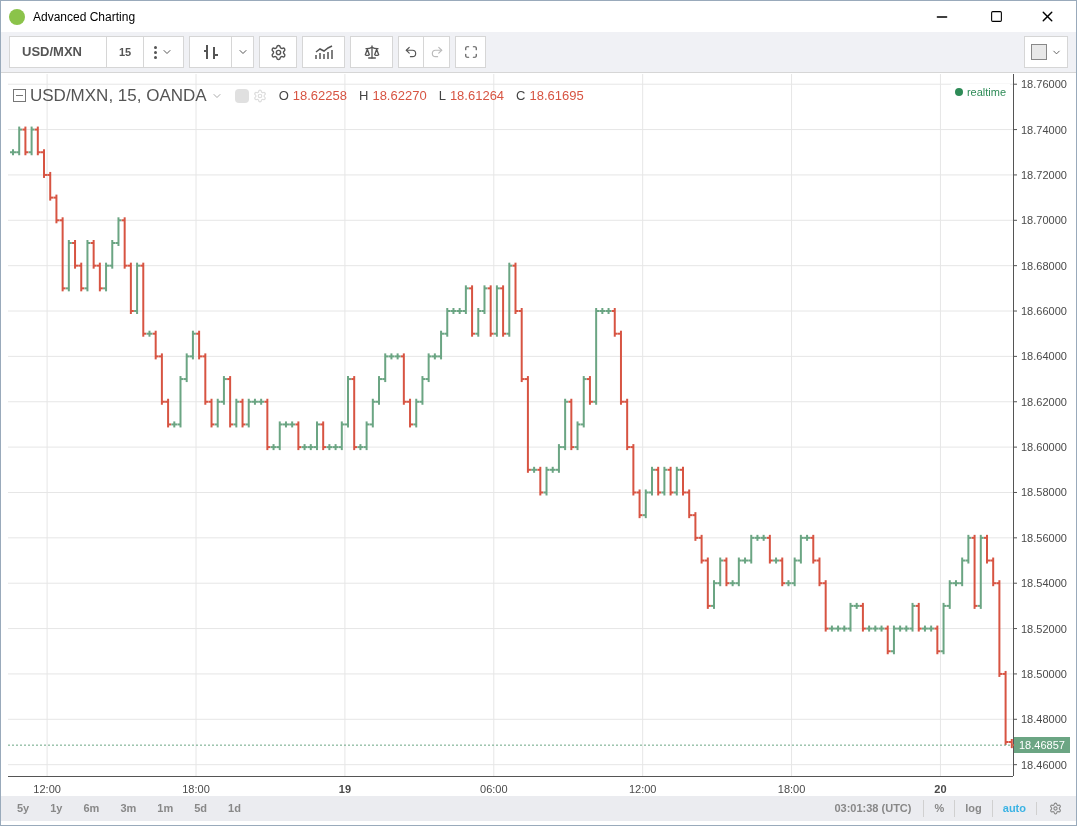  Describe the element at coordinates (1044, 583) in the screenshot. I see `y-axis-label: 18.54000` at that location.